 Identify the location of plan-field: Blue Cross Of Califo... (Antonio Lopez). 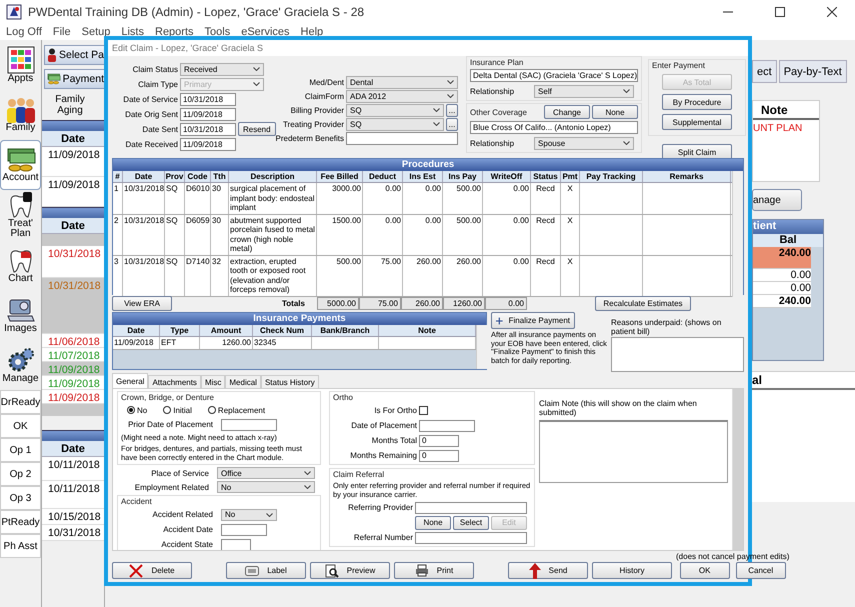
(554, 127).